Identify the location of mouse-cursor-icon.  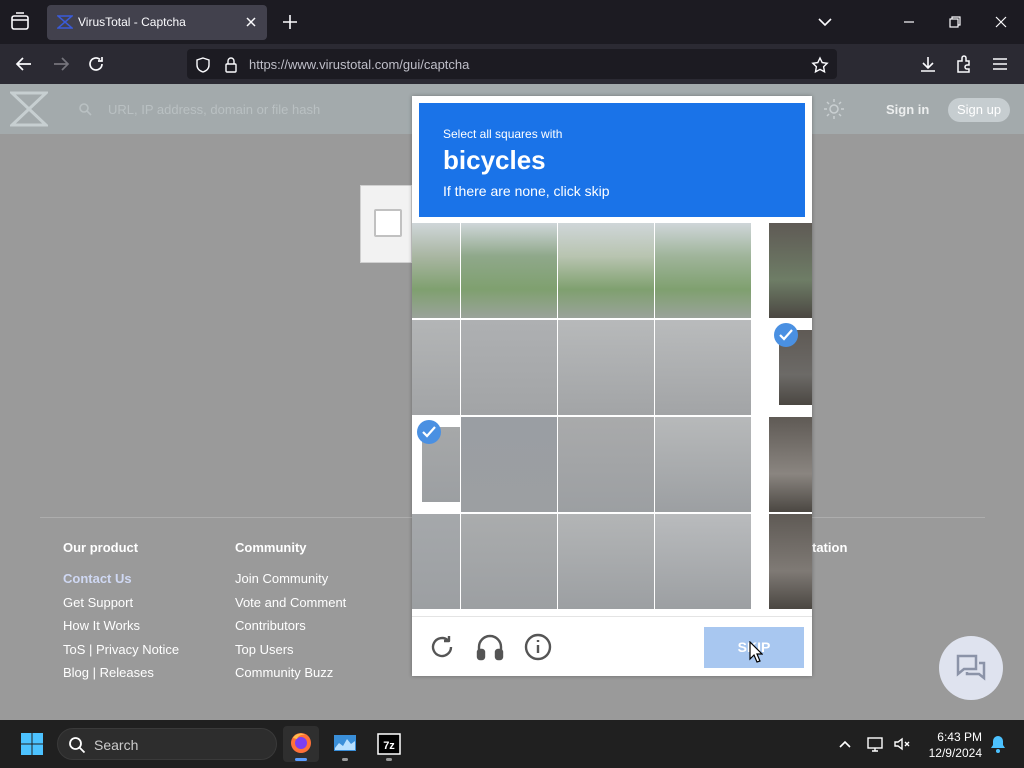
(756, 652).